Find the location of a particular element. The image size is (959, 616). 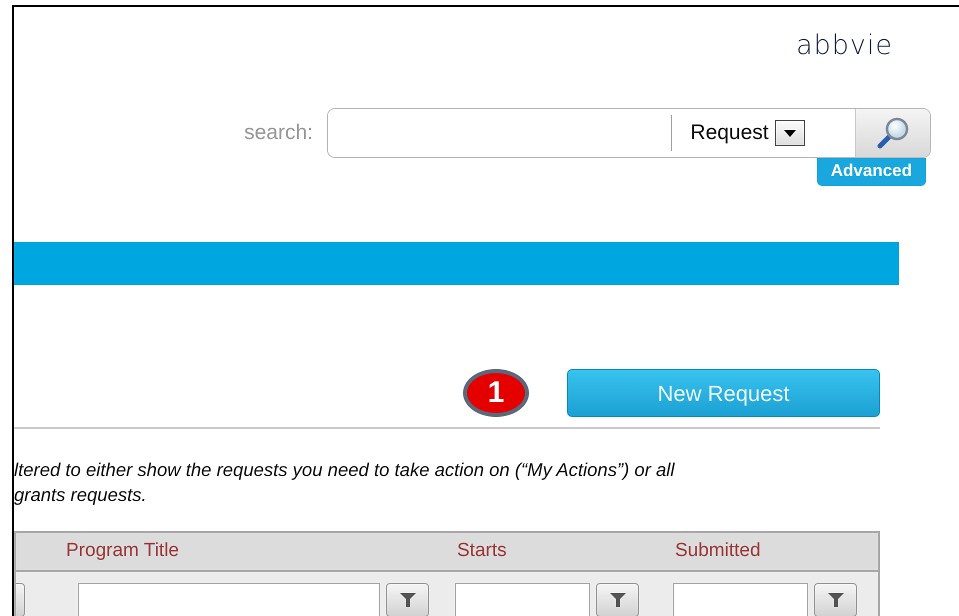

search-label: search: is located at coordinates (278, 133).